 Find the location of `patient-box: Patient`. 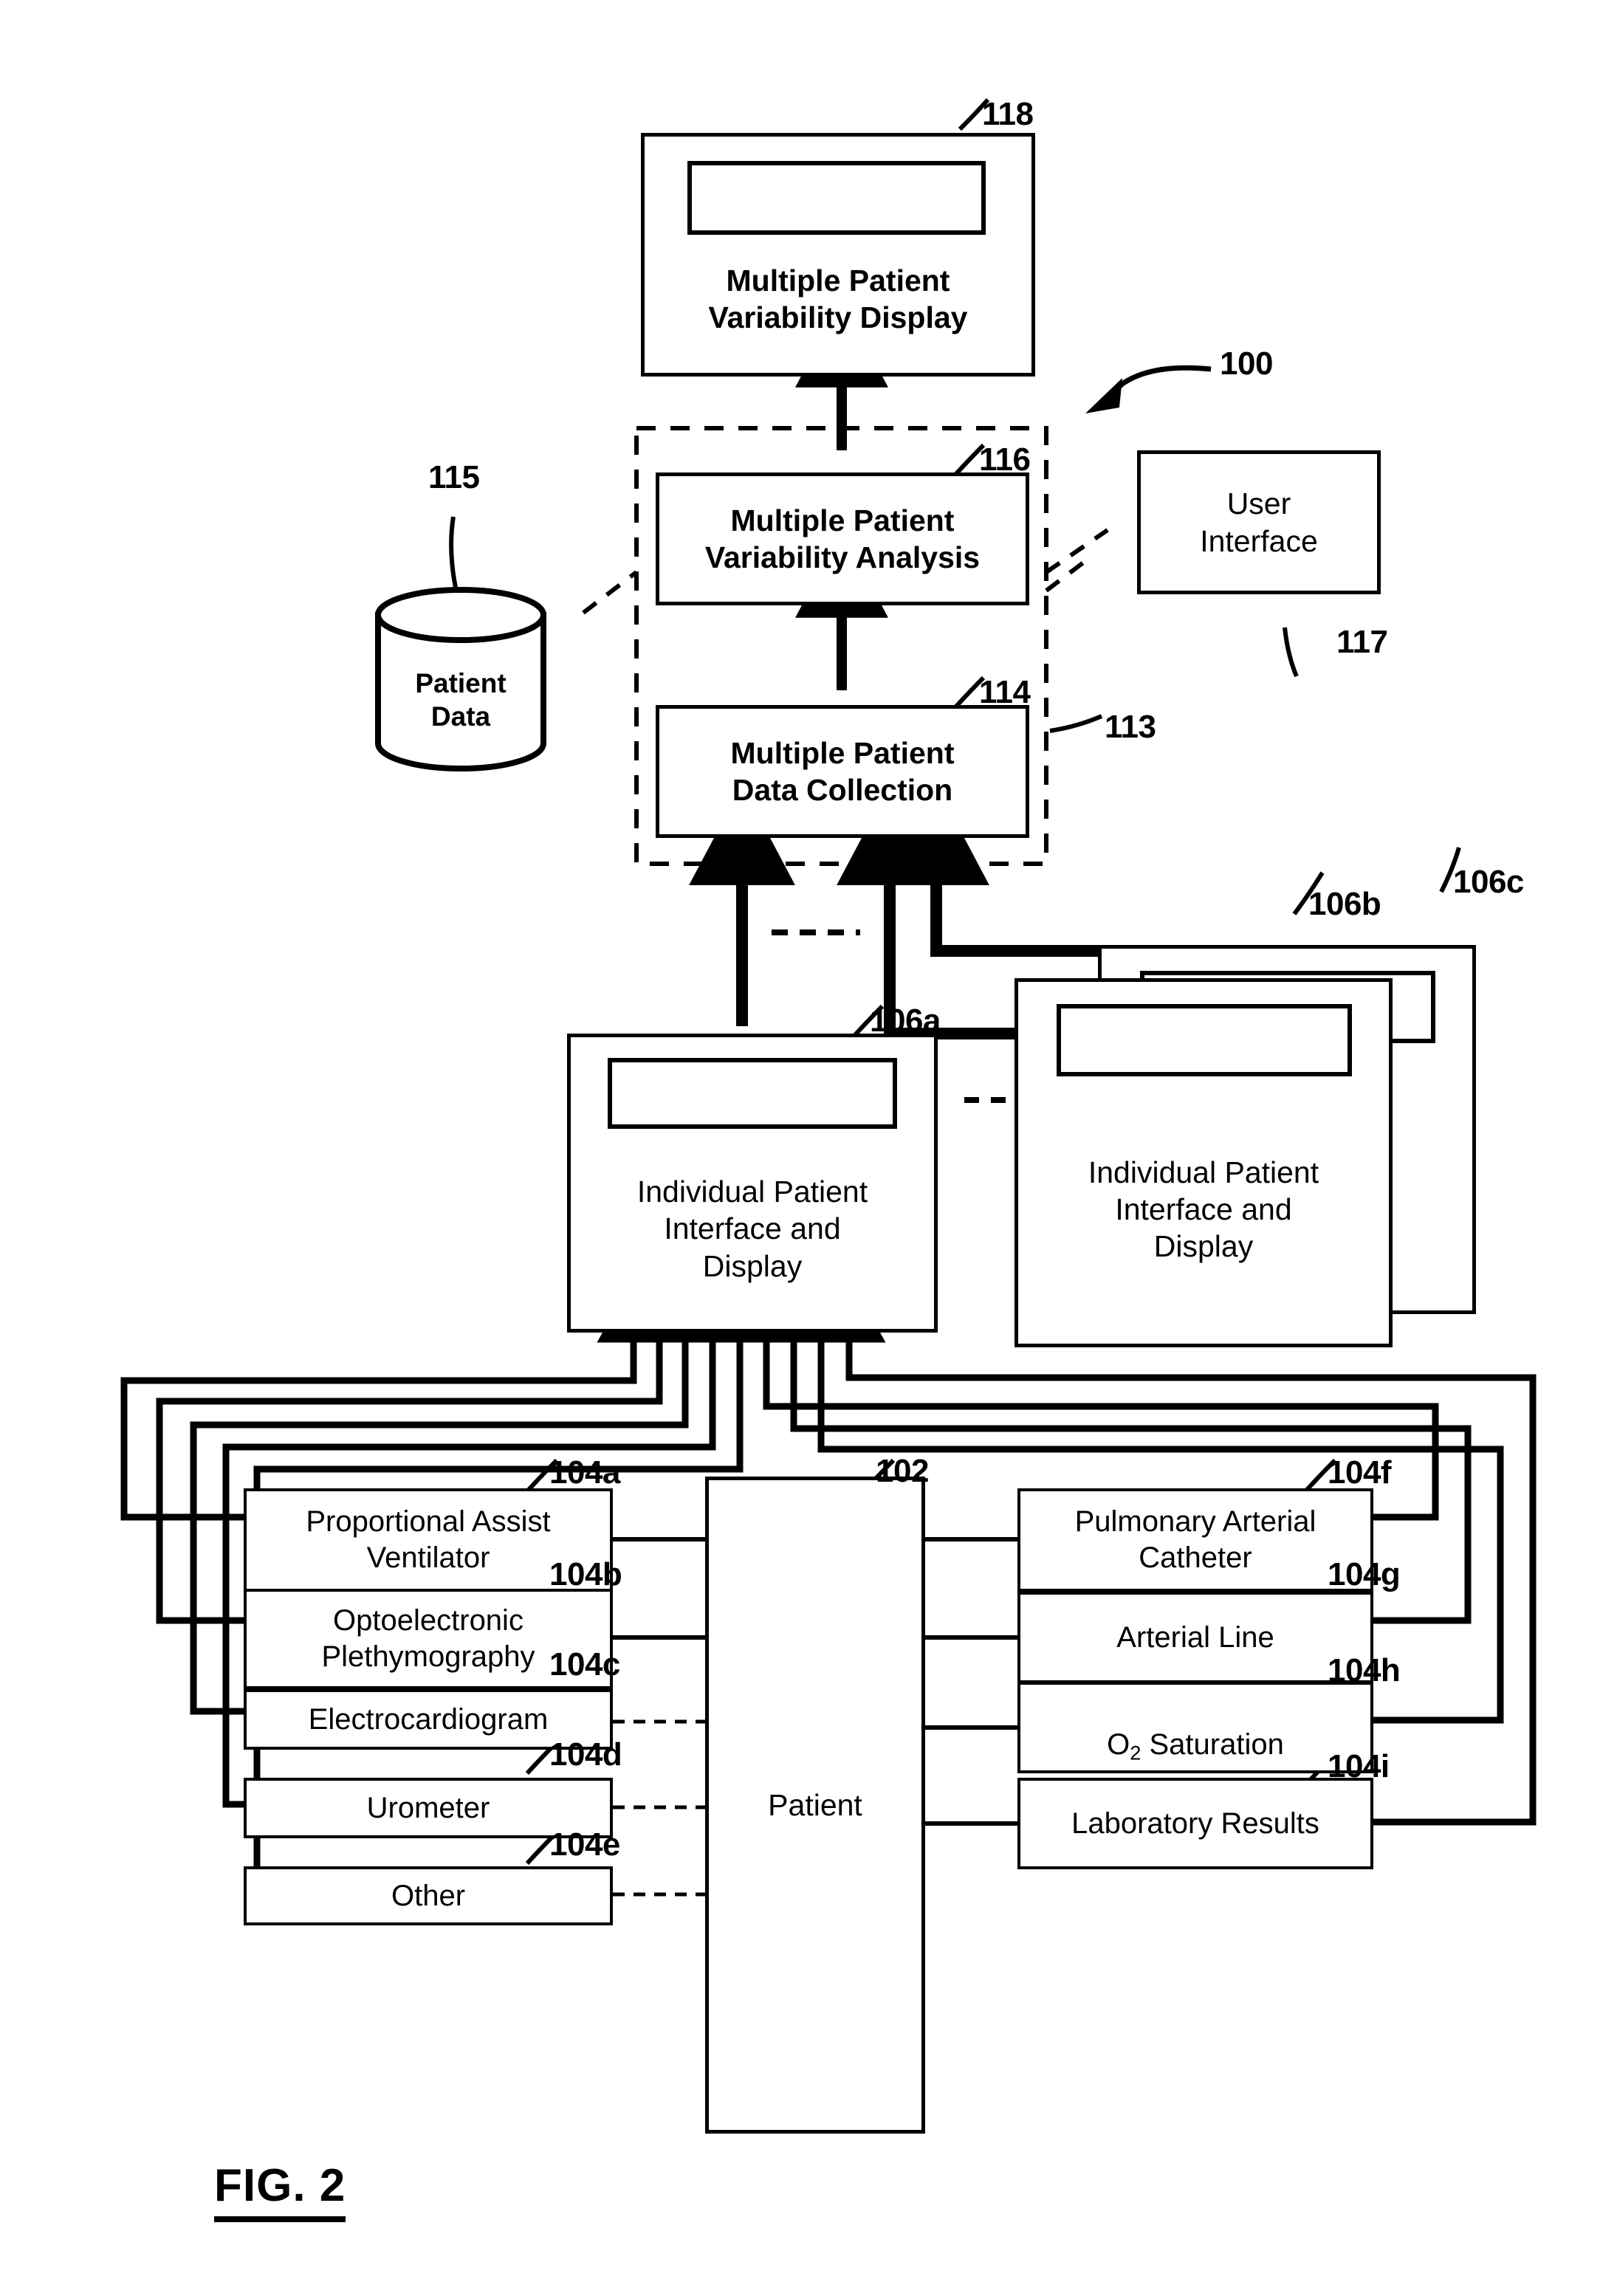

patient-box: Patient is located at coordinates (815, 1806).